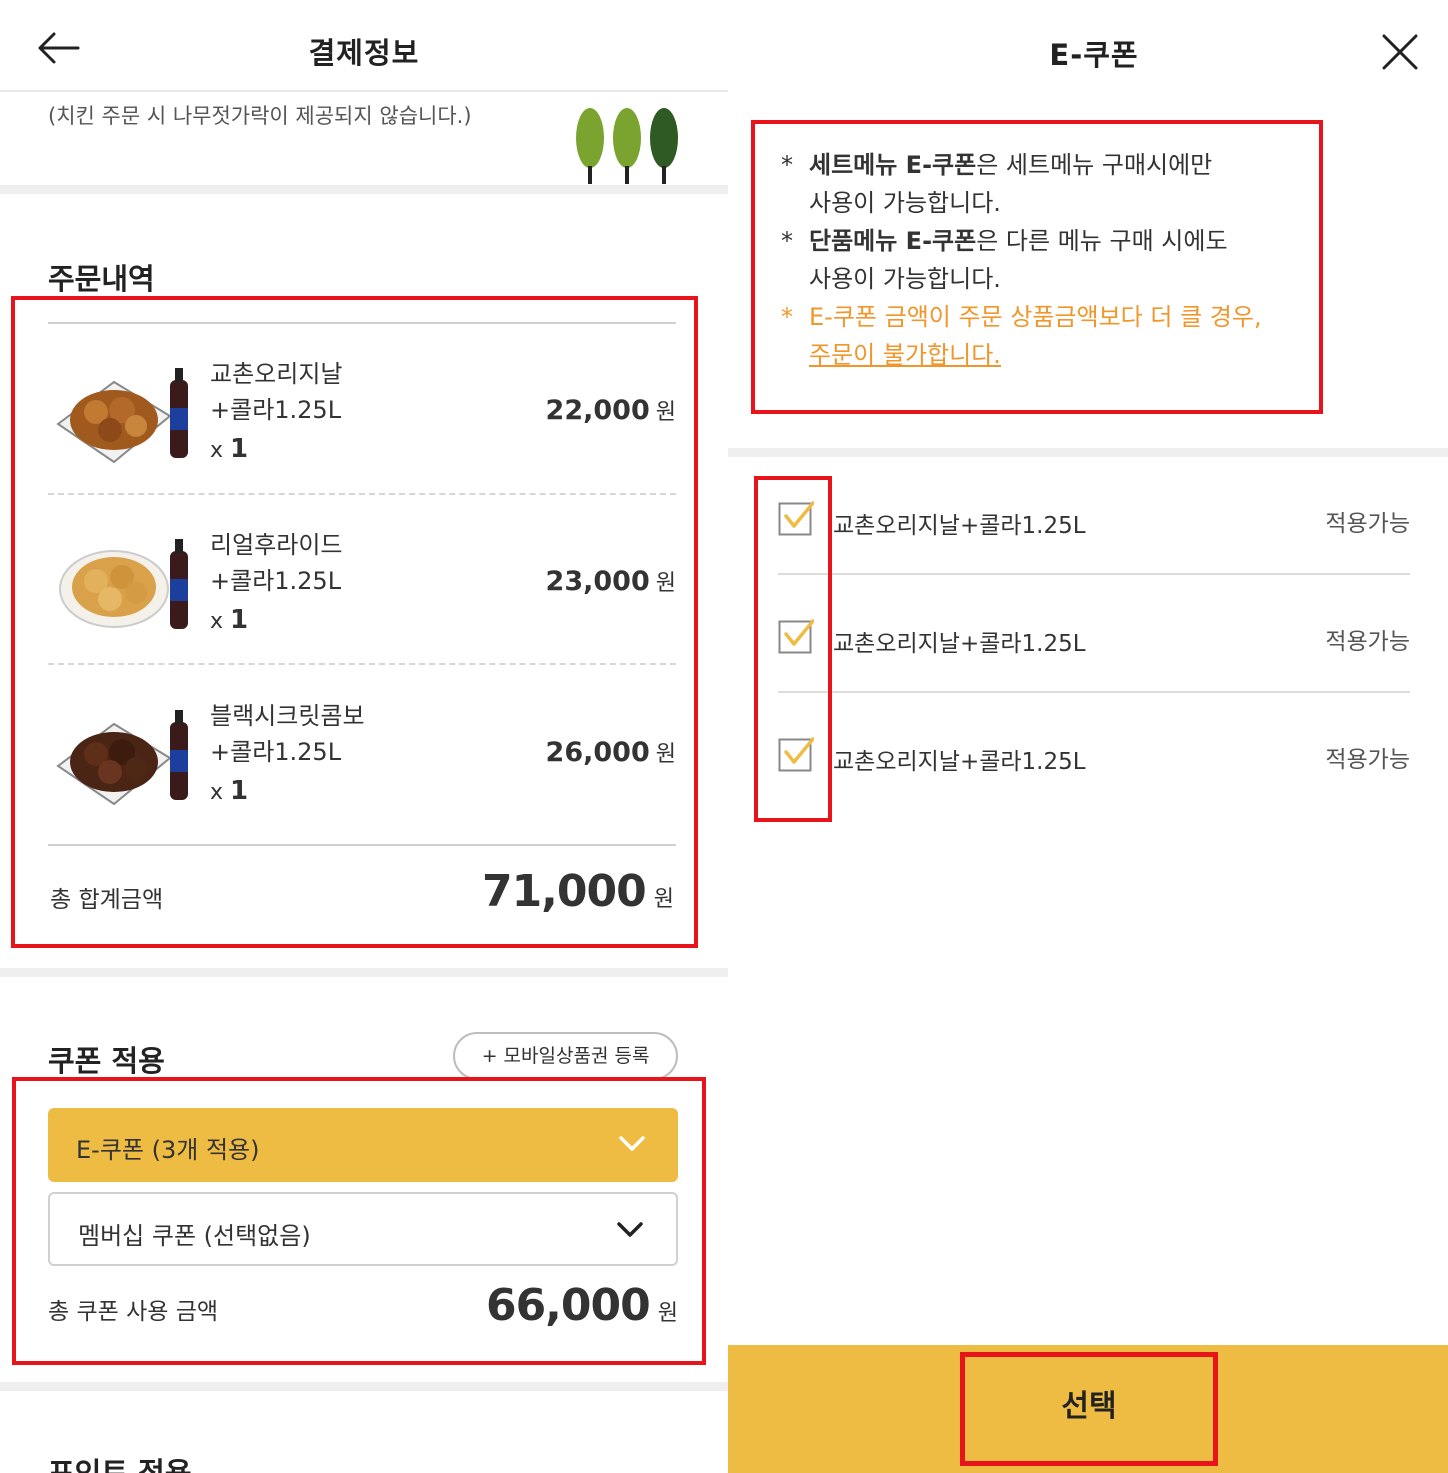 The image size is (1448, 1473). What do you see at coordinates (577, 891) in the screenshot?
I see `order-total-amount: 71,000 원` at bounding box center [577, 891].